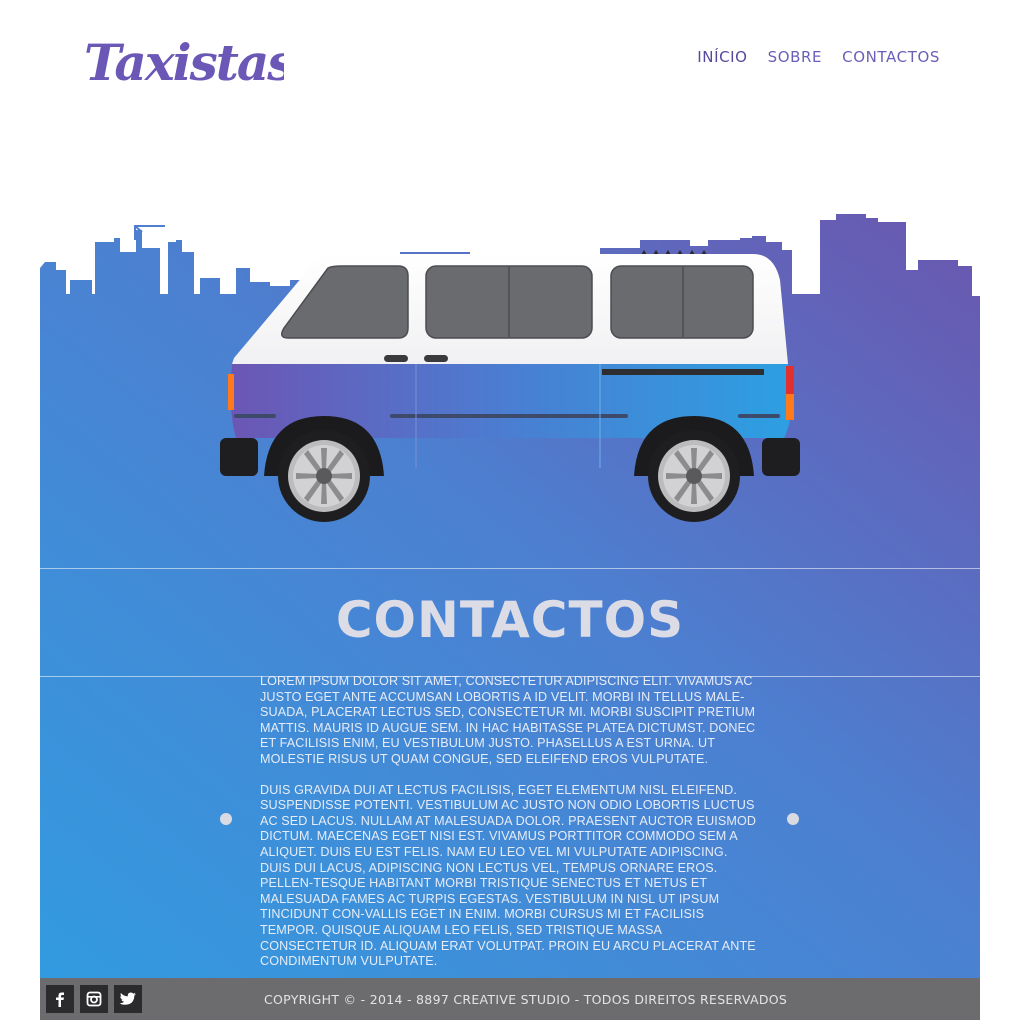  I want to click on rear-wheel-icon, so click(694, 476).